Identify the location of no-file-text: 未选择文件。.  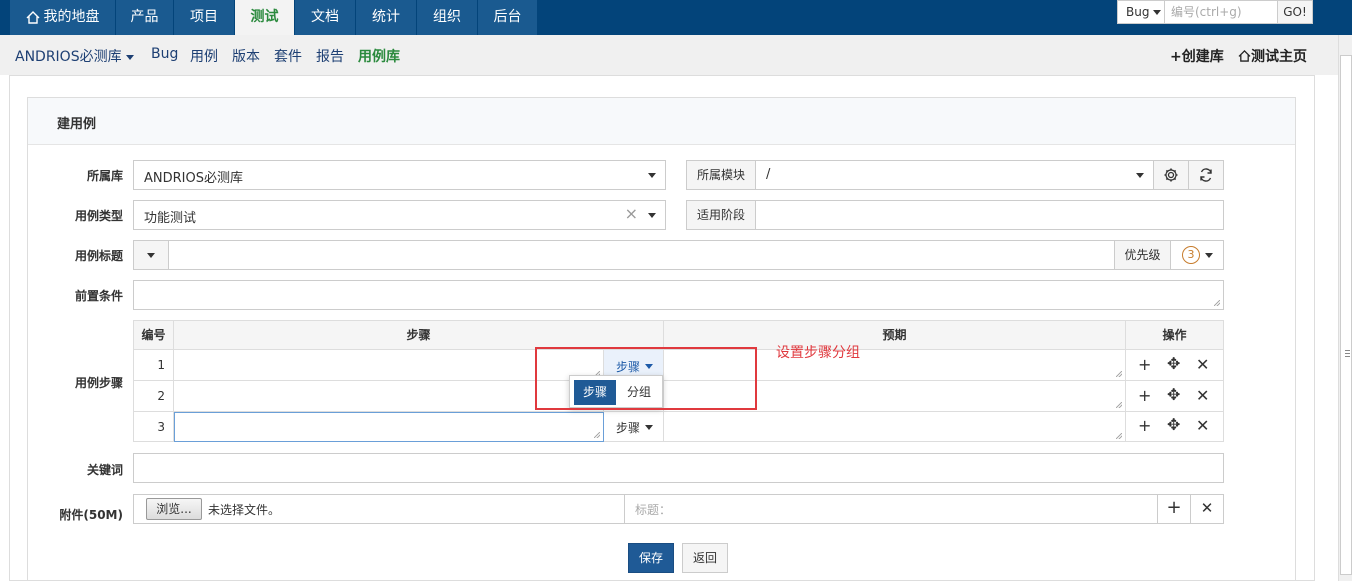
(244, 510).